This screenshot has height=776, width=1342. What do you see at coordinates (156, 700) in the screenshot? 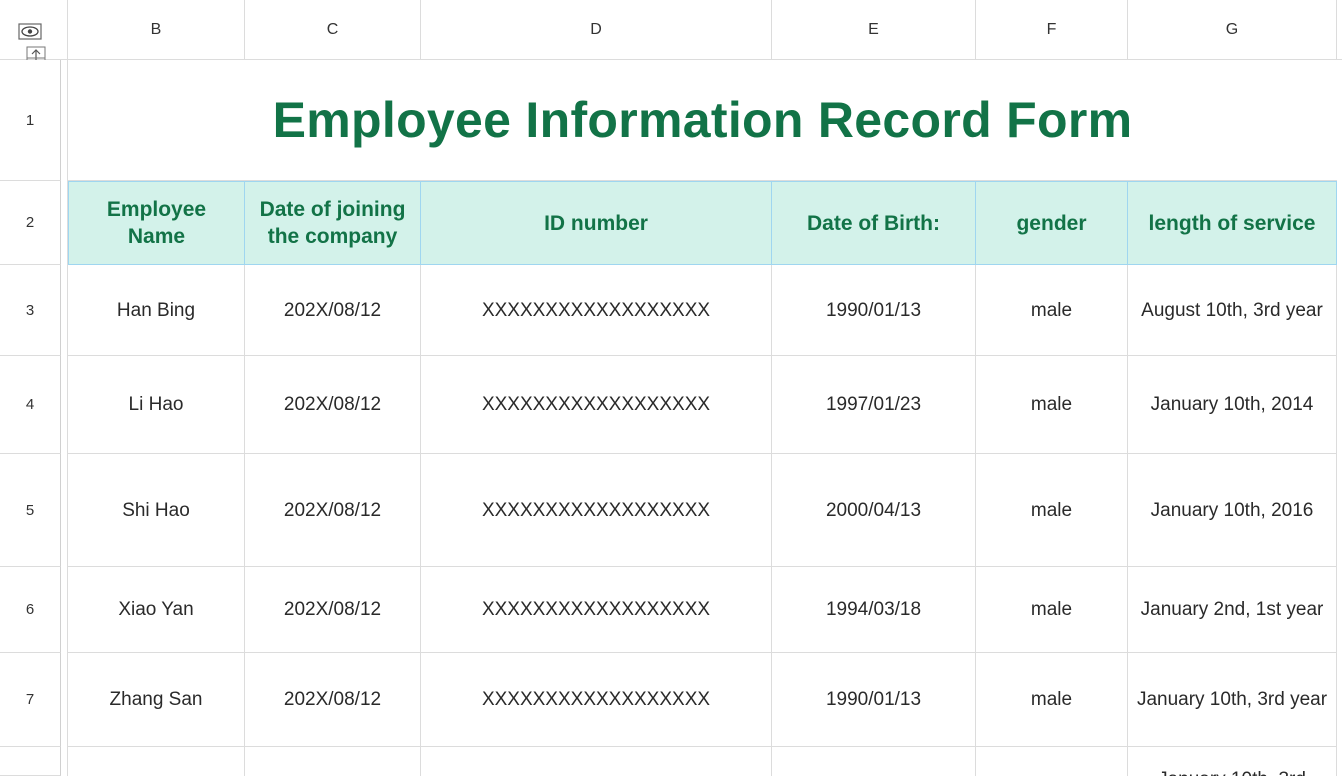
I see `table-cell: Zhang San` at bounding box center [156, 700].